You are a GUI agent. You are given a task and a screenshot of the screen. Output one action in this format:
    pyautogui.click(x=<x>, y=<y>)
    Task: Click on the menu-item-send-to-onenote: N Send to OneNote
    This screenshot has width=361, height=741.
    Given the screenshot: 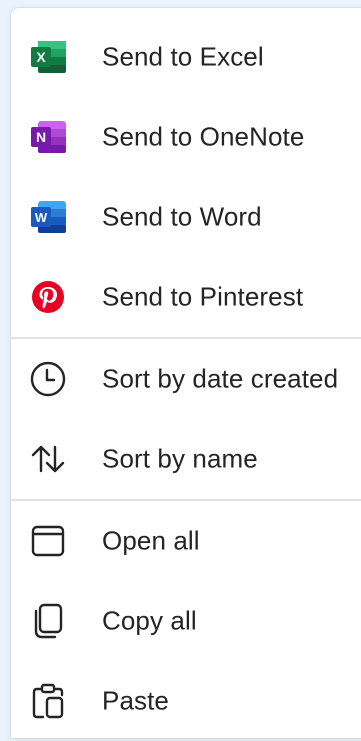 What is the action you would take?
    pyautogui.click(x=186, y=137)
    